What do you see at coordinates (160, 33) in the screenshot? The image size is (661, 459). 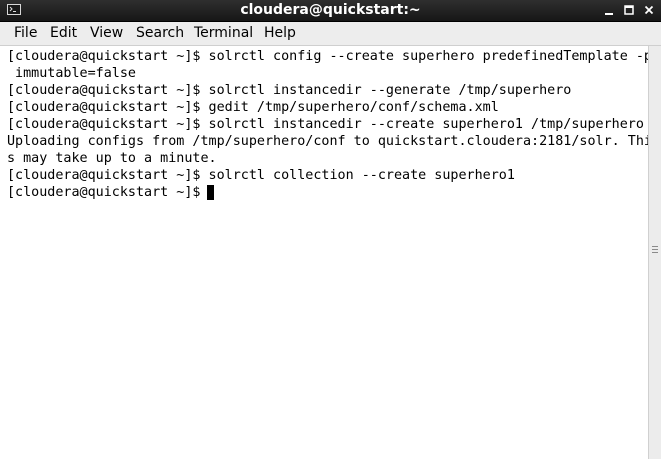 I see `menu-search: Search` at bounding box center [160, 33].